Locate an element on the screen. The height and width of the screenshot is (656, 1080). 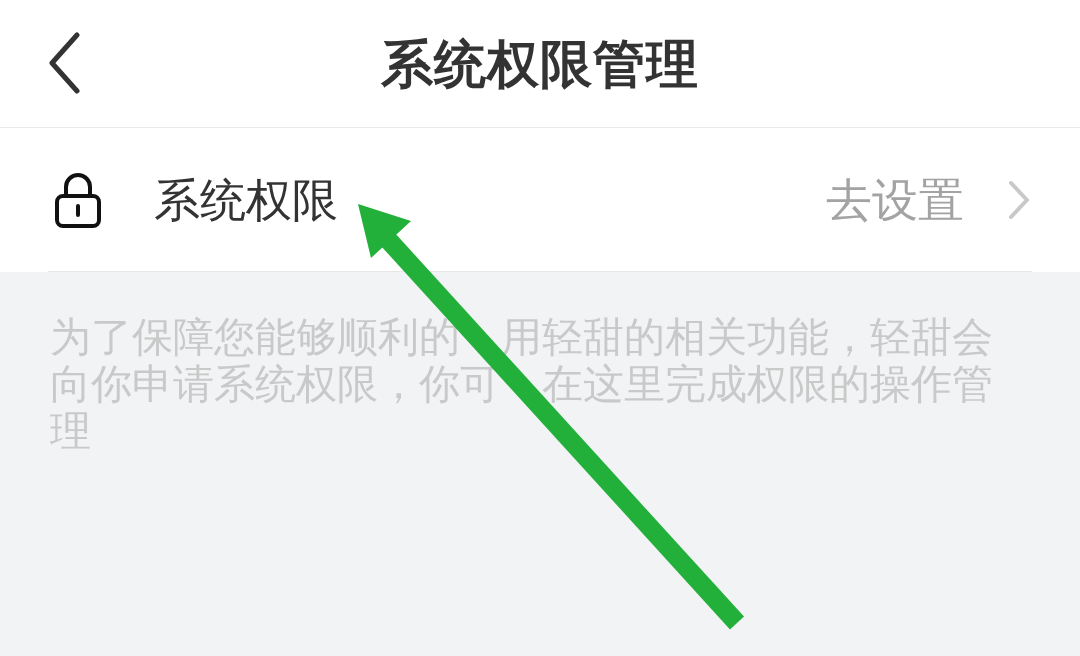
back-icon is located at coordinates (64, 63).